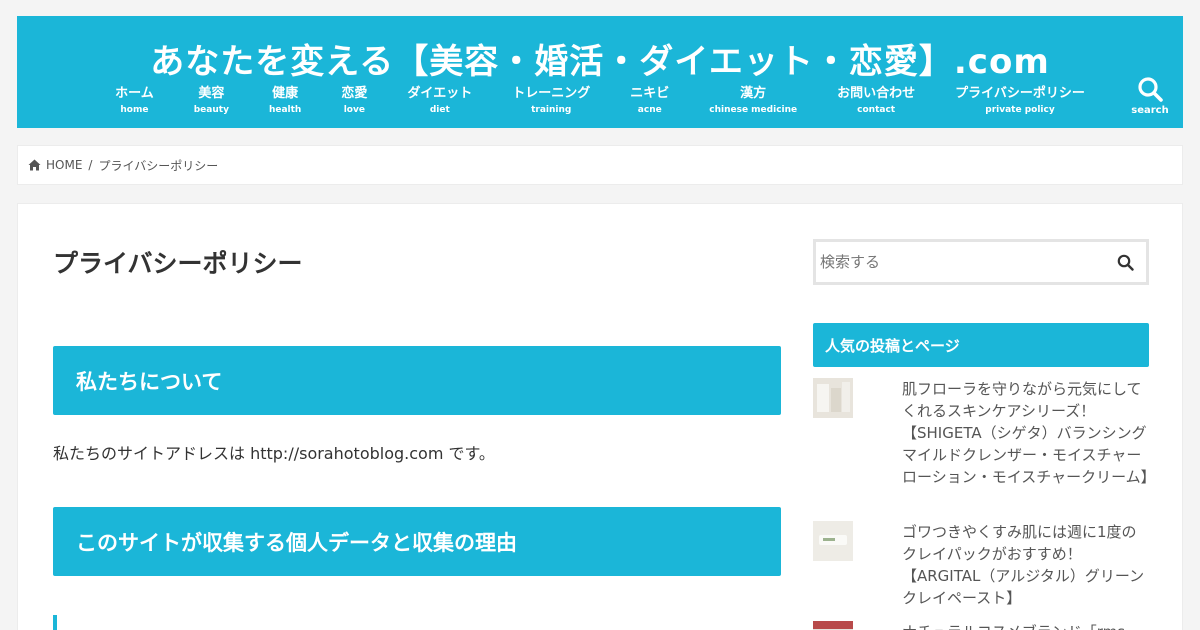  I want to click on nav-sublabel: chinese medicine, so click(753, 110).